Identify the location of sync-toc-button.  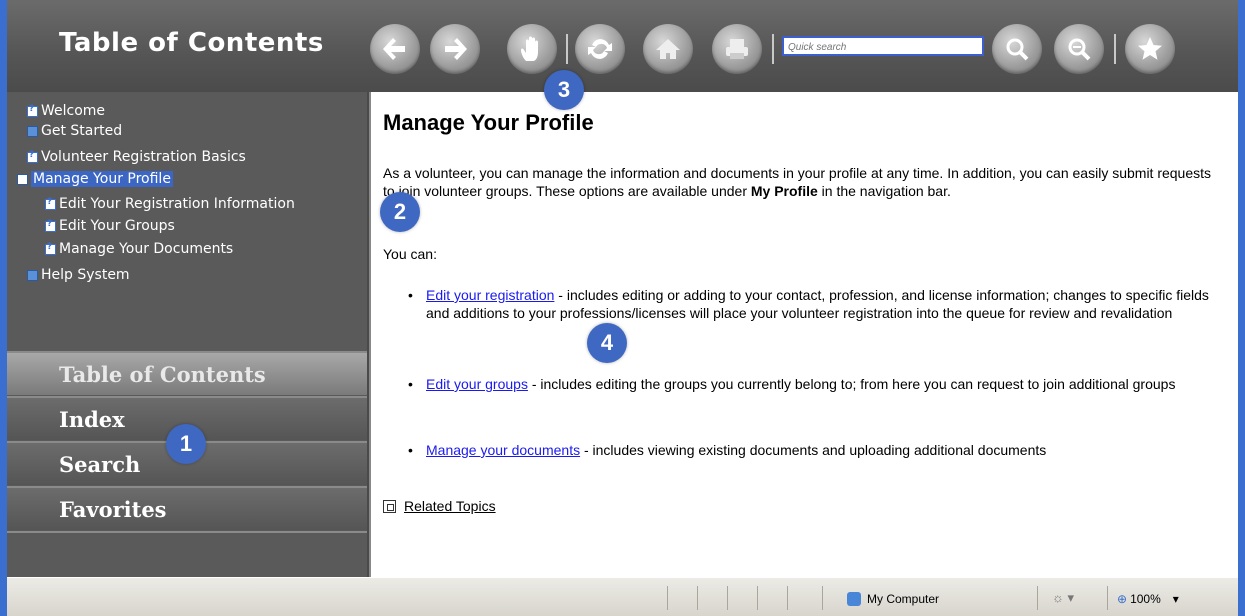
(532, 49).